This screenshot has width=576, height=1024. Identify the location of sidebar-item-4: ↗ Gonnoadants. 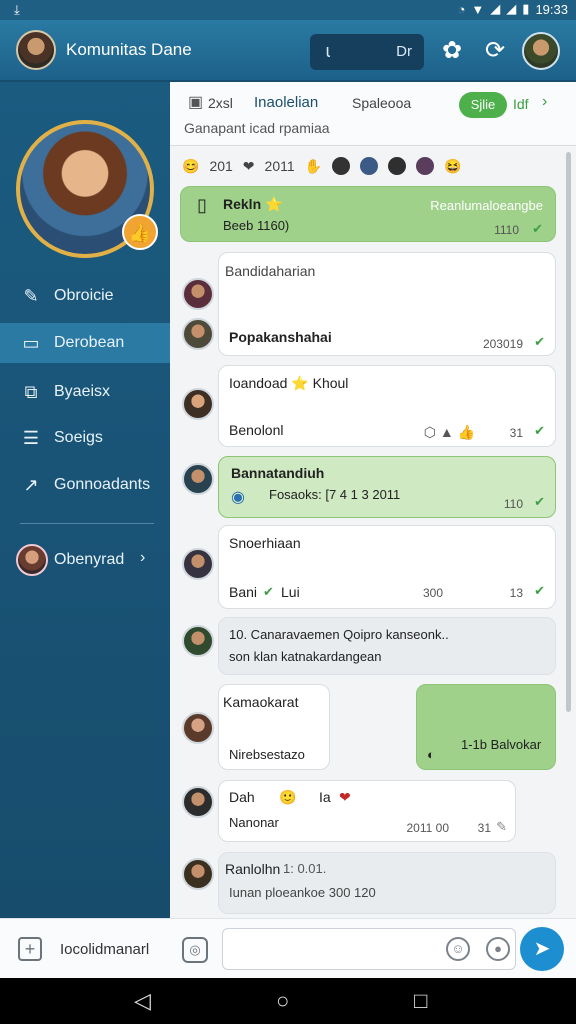
(85, 485).